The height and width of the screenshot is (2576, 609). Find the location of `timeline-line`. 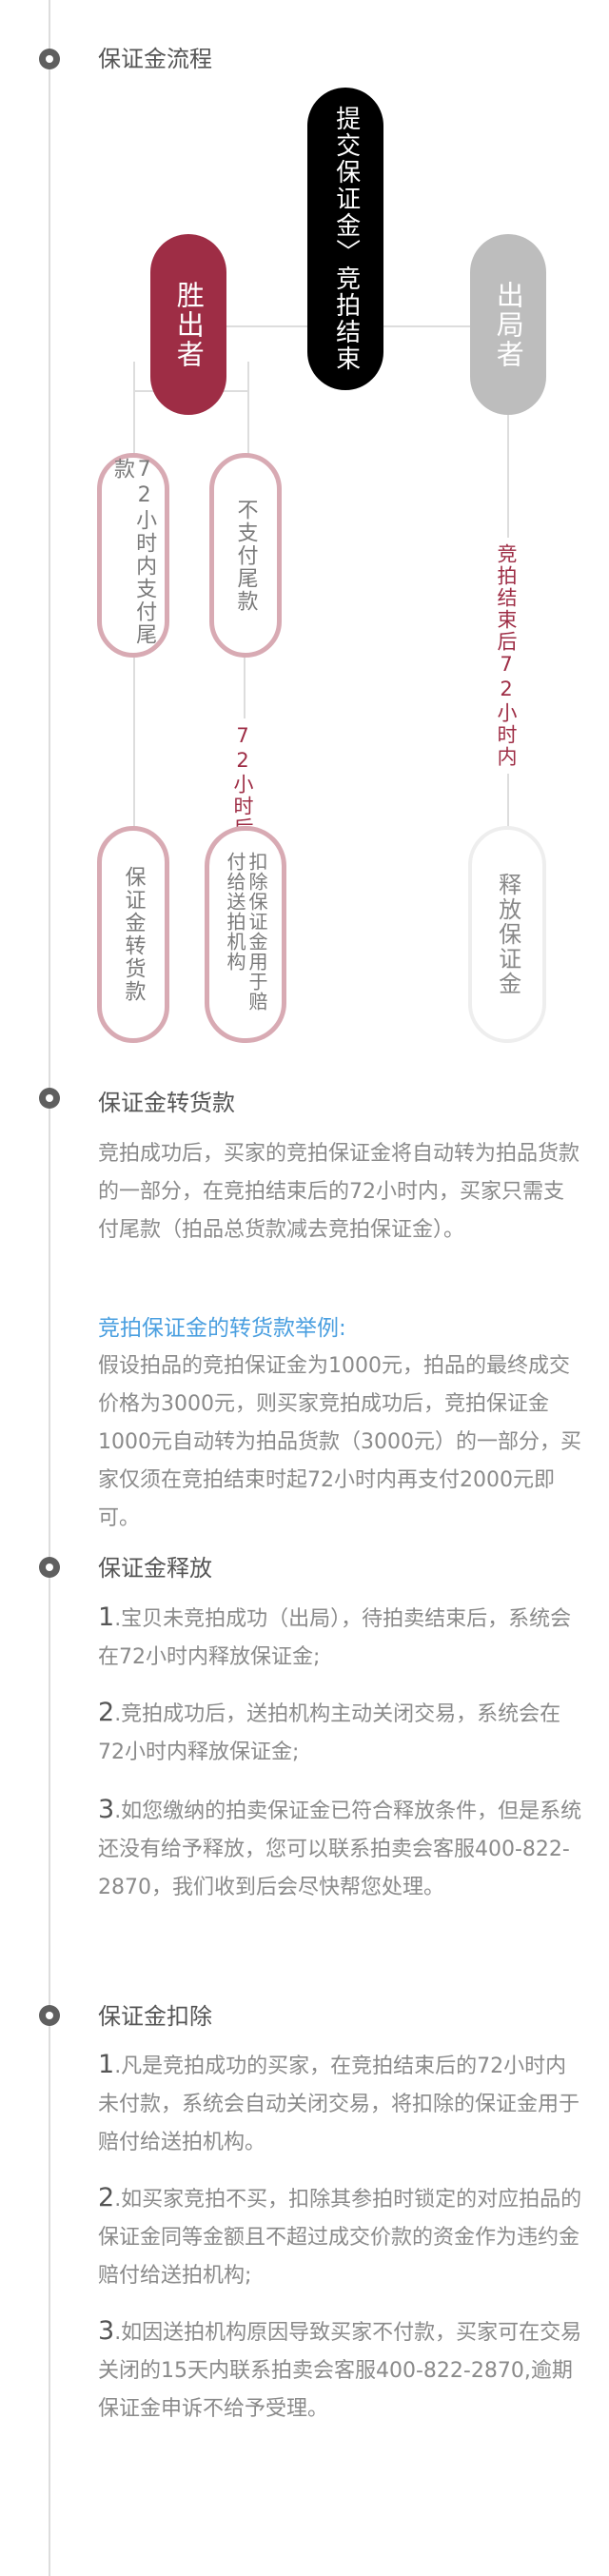

timeline-line is located at coordinates (49, 1288).